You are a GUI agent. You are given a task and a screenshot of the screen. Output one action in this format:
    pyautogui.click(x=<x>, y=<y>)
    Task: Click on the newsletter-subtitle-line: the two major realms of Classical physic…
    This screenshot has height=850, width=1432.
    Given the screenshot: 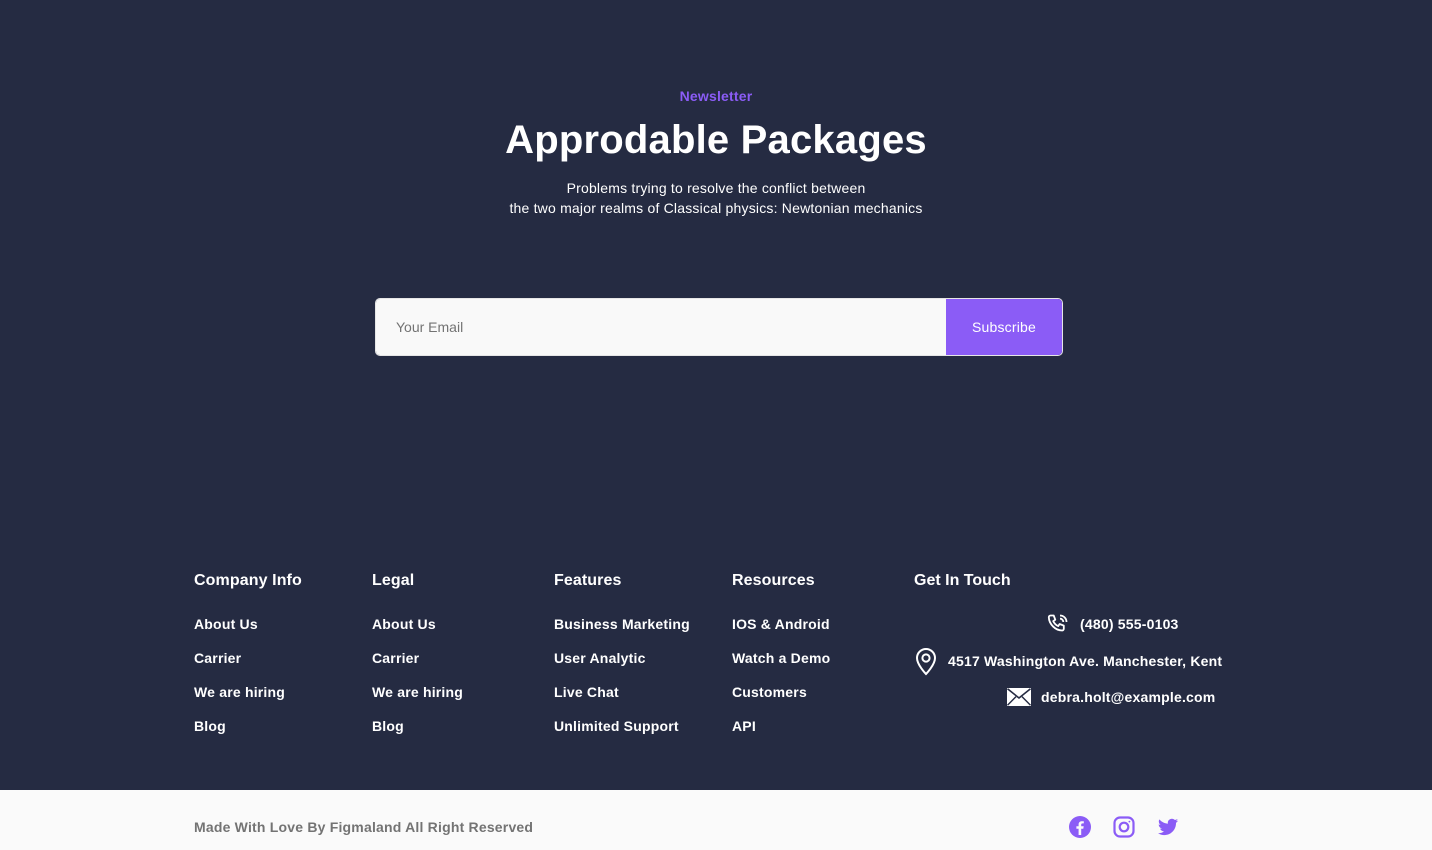 What is the action you would take?
    pyautogui.click(x=716, y=208)
    